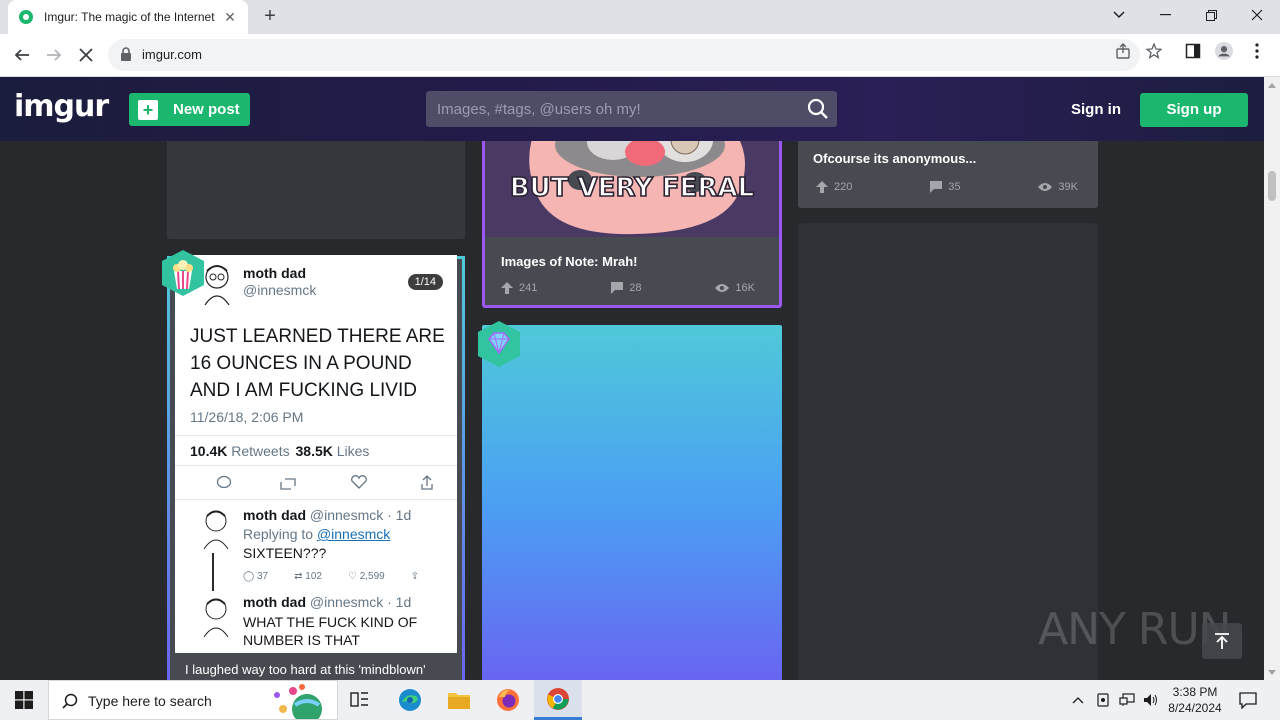  Describe the element at coordinates (230, 17) in the screenshot. I see `tab-close-icon: ✕` at that location.